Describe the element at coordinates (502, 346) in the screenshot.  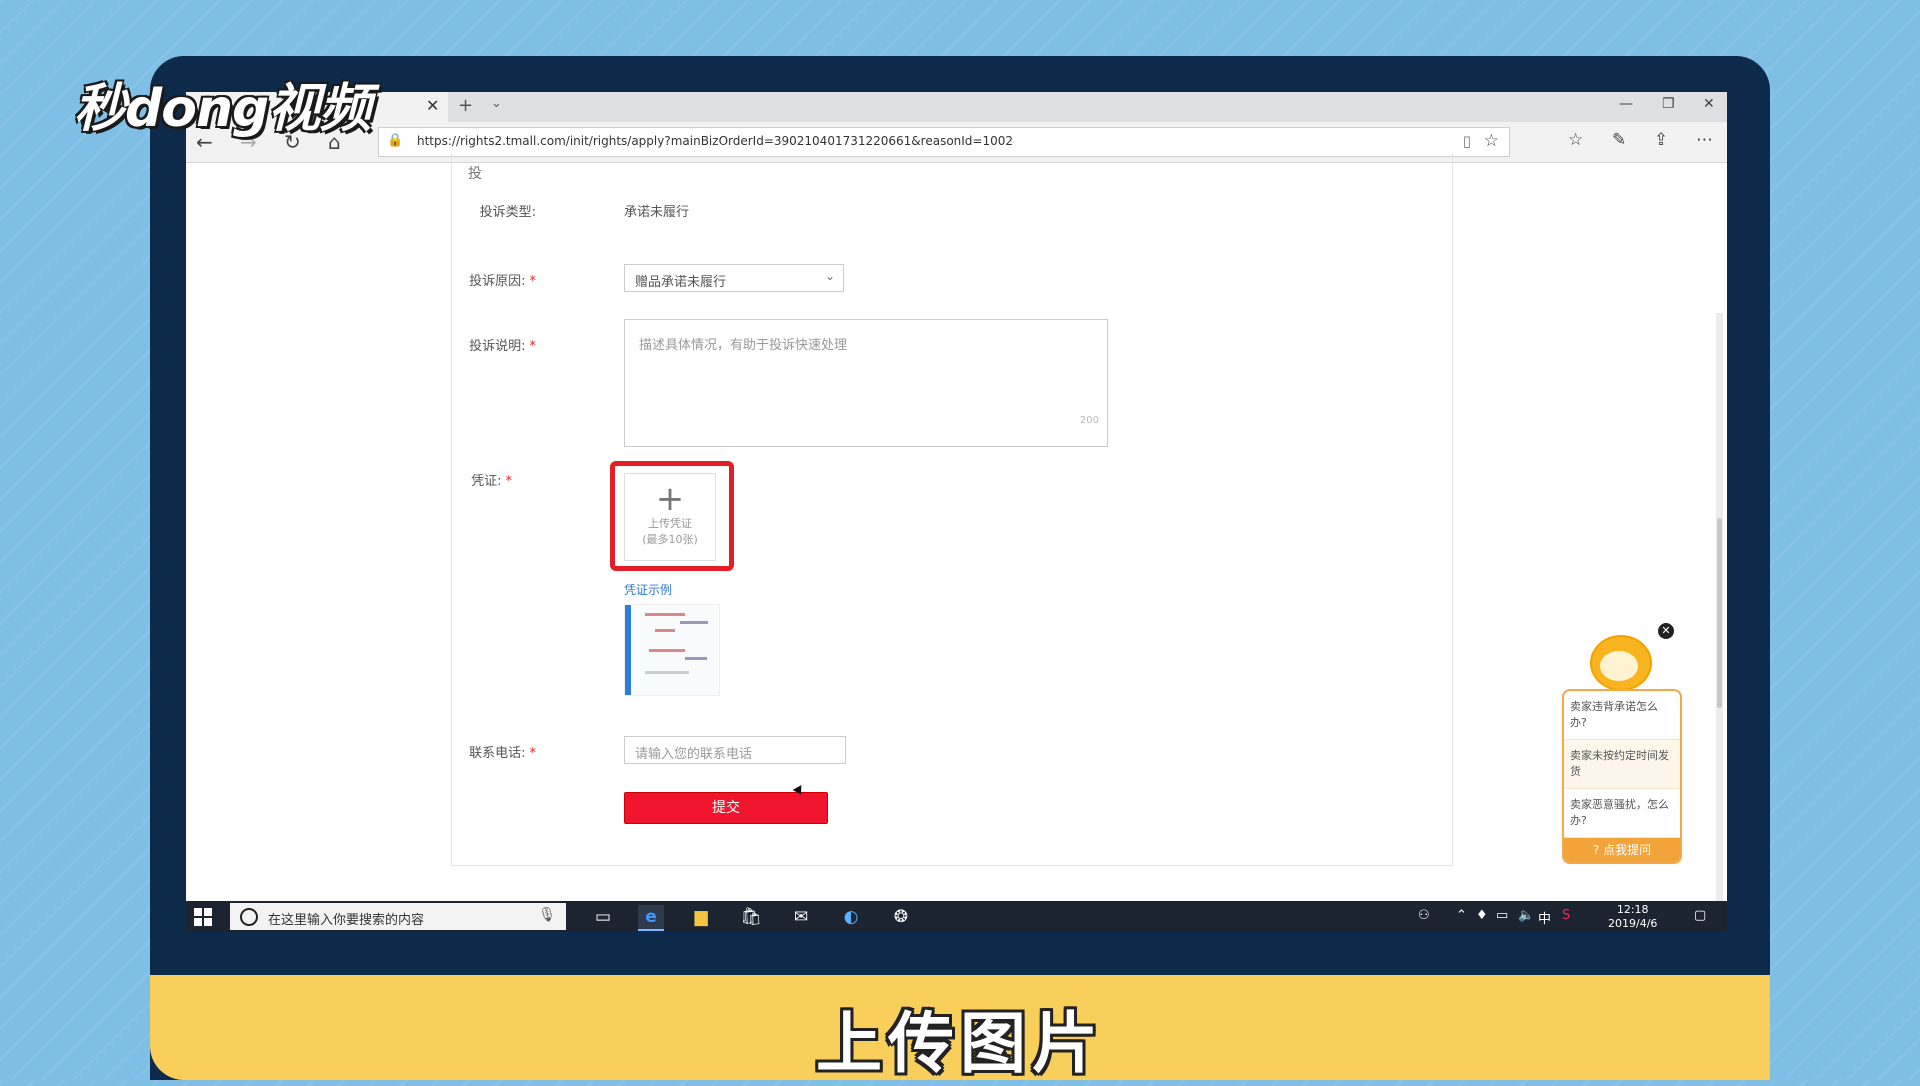
I see `complaint-desc-label: 投诉说明: *` at that location.